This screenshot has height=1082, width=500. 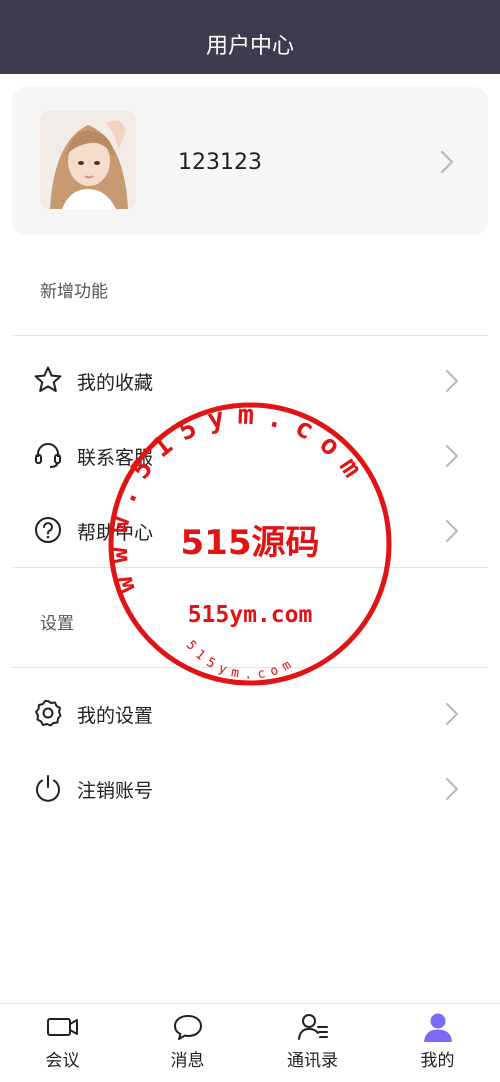 I want to click on stamp-inner-textpath: 515ym.com, so click(x=238, y=660).